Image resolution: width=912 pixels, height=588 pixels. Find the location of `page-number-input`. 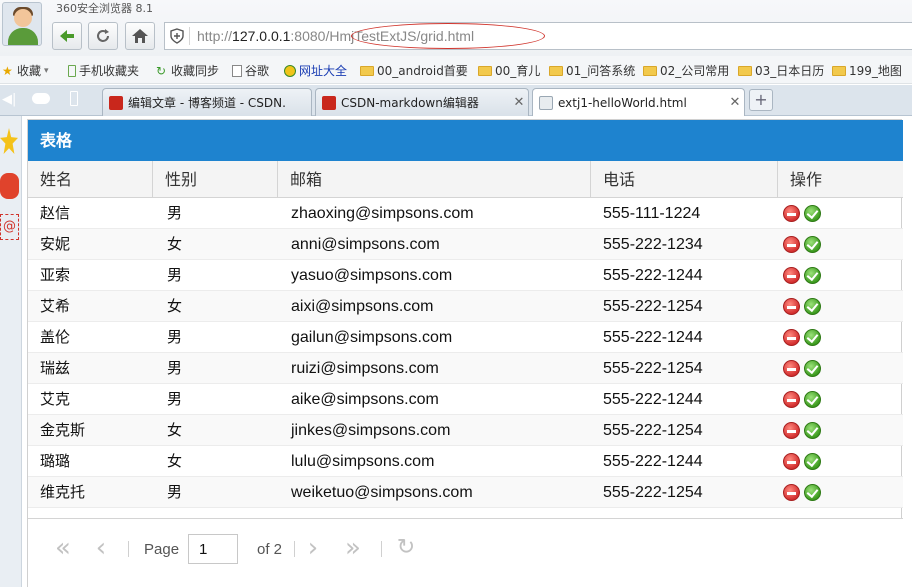

page-number-input is located at coordinates (213, 549).